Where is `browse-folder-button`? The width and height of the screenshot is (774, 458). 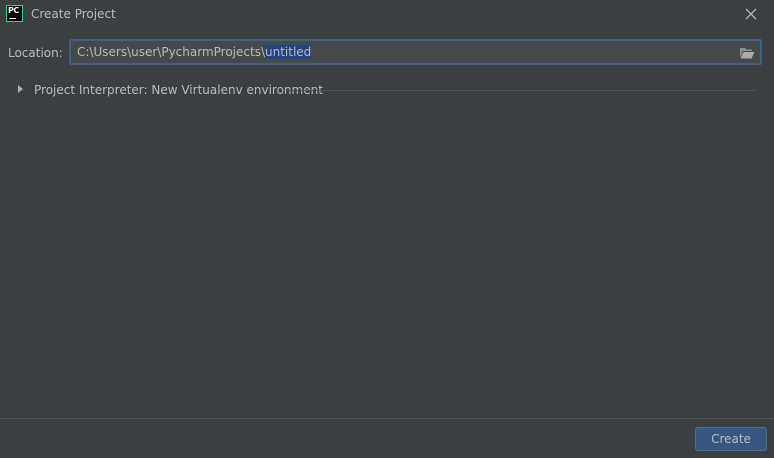 browse-folder-button is located at coordinates (747, 52).